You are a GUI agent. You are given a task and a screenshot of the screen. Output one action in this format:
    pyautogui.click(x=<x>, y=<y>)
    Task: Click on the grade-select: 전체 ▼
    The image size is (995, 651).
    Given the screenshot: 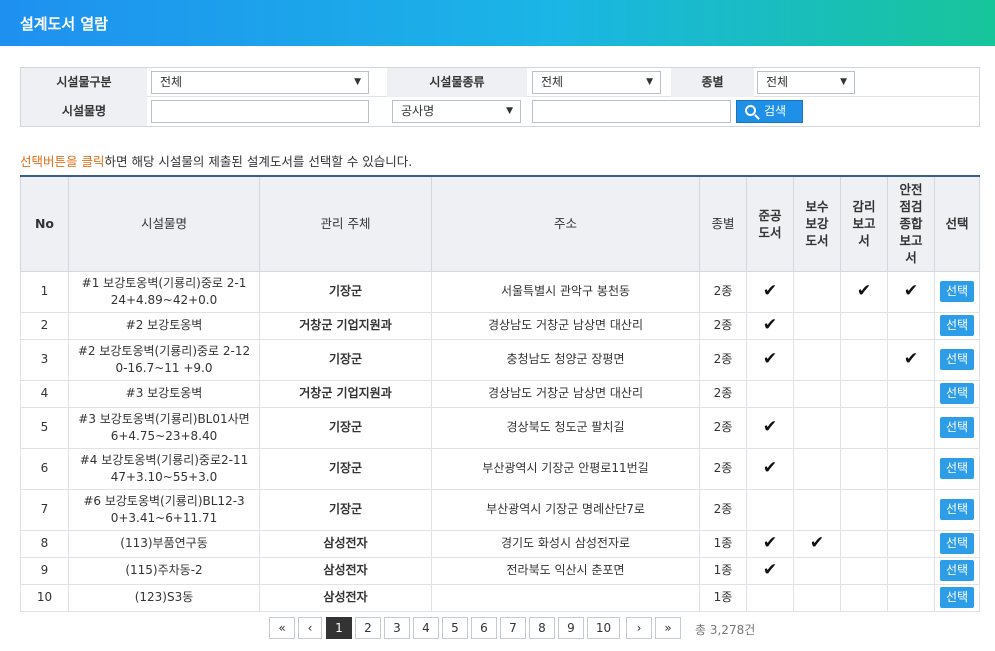 What is the action you would take?
    pyautogui.click(x=806, y=82)
    